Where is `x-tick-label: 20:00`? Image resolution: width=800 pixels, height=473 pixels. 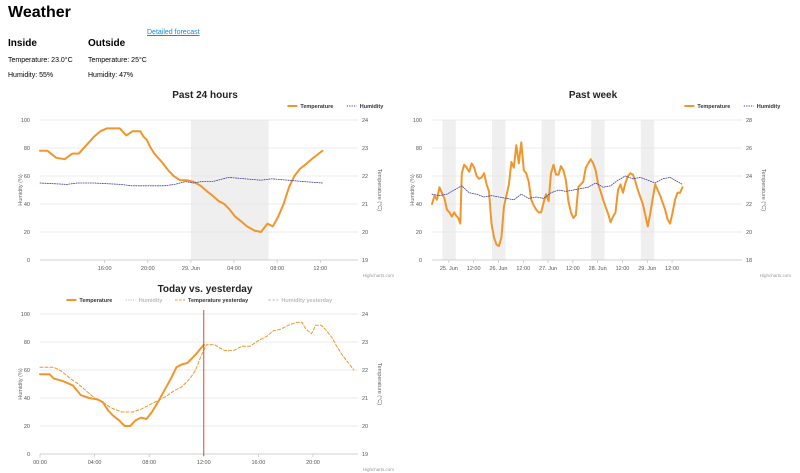
x-tick-label: 20:00 is located at coordinates (148, 269).